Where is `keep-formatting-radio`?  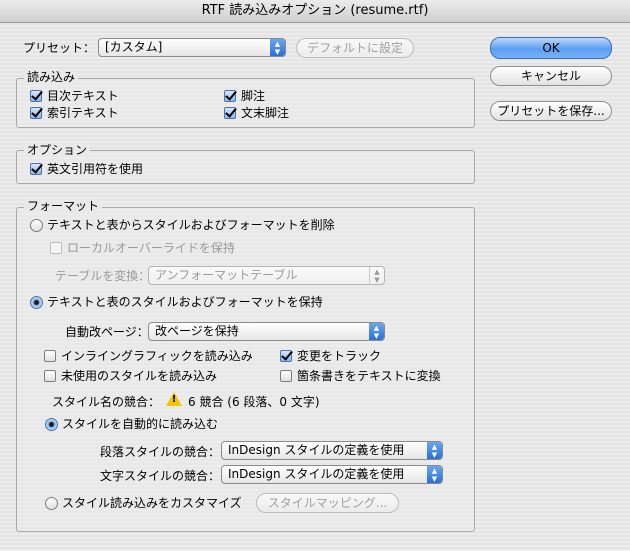 keep-formatting-radio is located at coordinates (36, 302).